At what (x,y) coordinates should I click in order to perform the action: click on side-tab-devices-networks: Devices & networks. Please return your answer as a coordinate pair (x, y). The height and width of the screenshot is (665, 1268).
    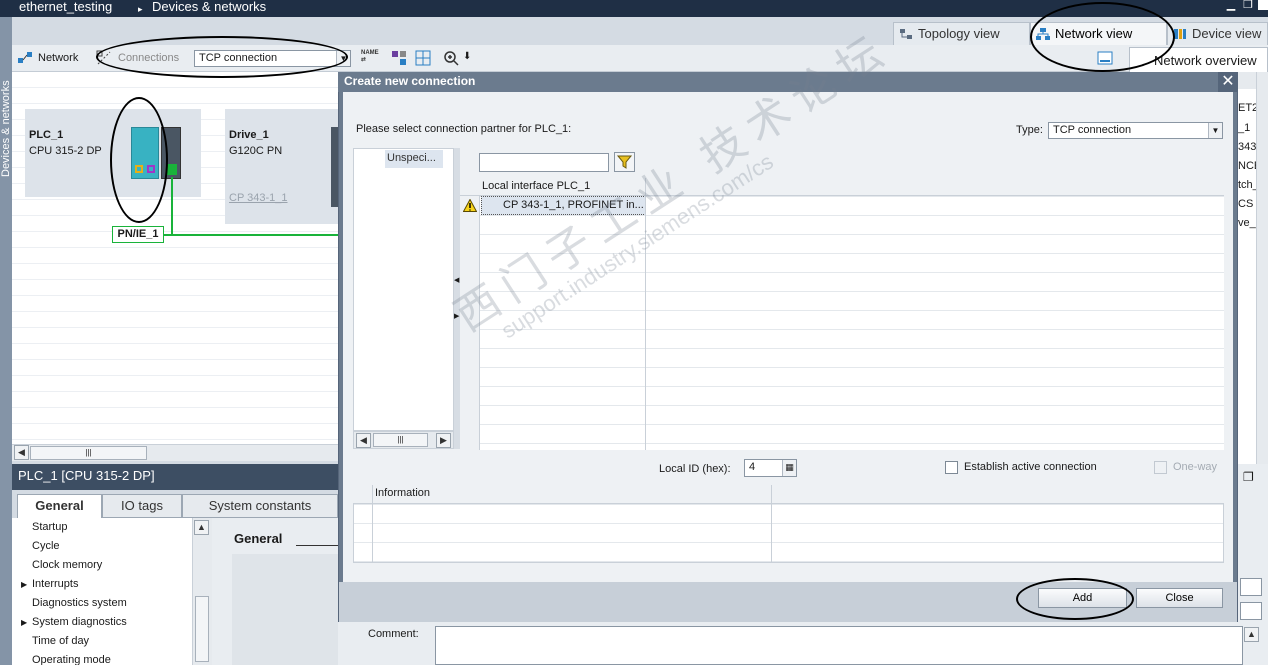
    Looking at the image, I should click on (6, 341).